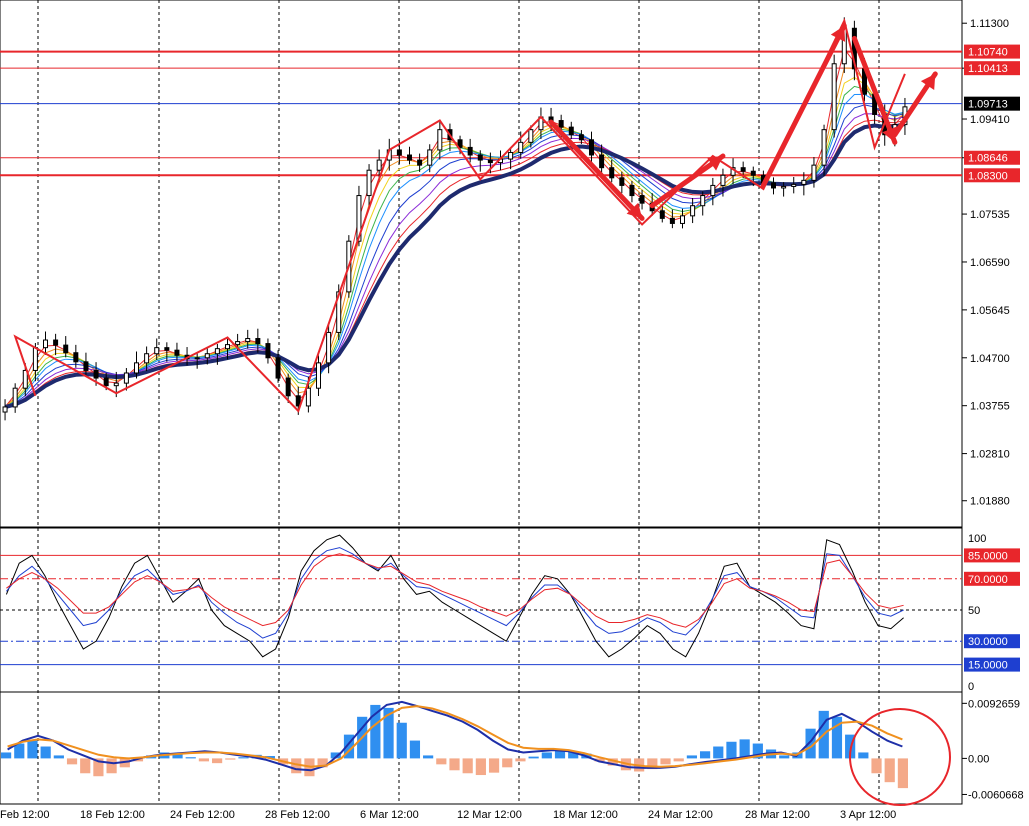 Image resolution: width=1029 pixels, height=826 pixels. What do you see at coordinates (988, 176) in the screenshot?
I see `level-tag-label: 1.08300` at bounding box center [988, 176].